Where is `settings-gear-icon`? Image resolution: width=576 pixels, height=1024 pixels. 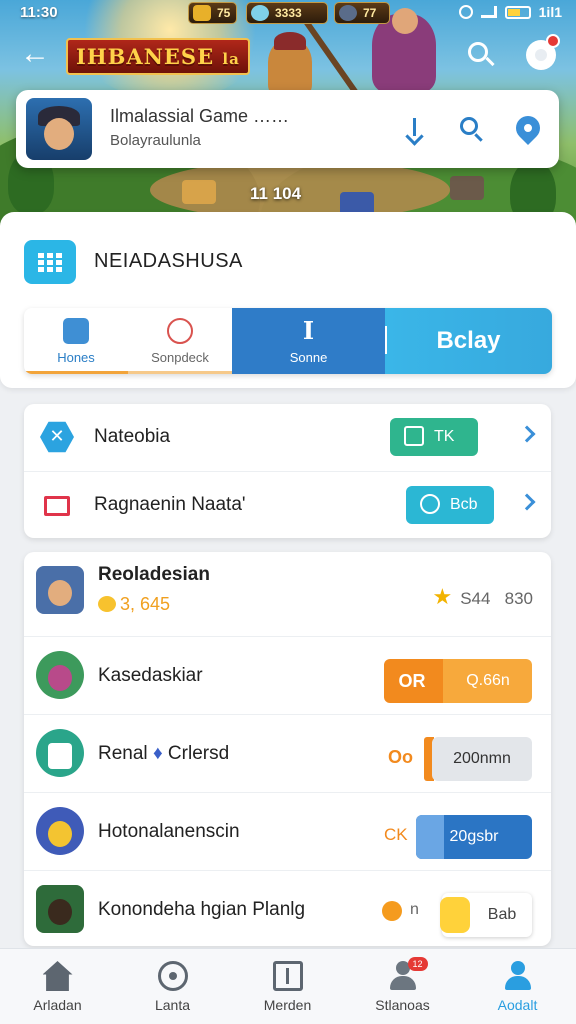 settings-gear-icon is located at coordinates (543, 52).